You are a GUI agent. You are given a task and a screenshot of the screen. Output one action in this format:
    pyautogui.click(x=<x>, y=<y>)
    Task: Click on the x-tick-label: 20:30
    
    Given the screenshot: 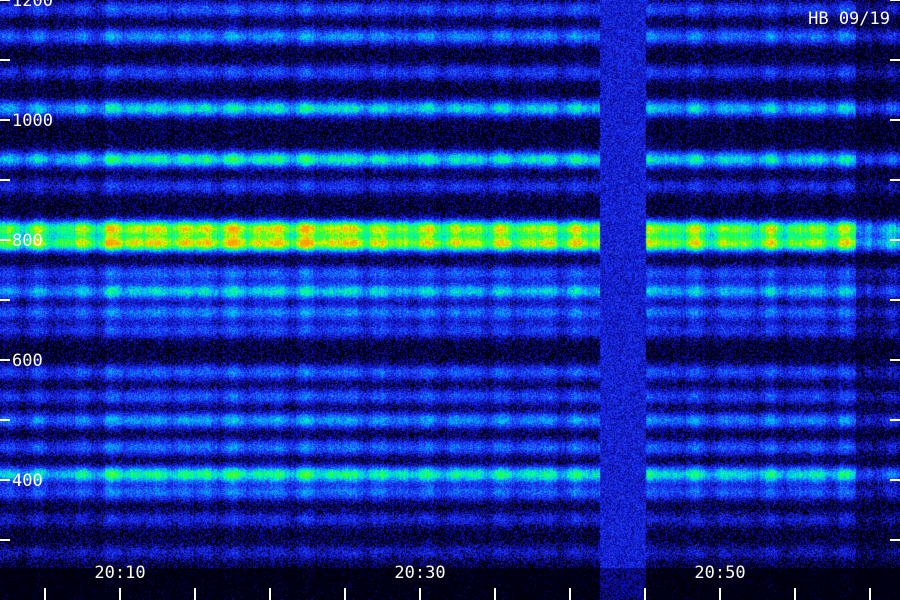 What is the action you would take?
    pyautogui.click(x=419, y=573)
    